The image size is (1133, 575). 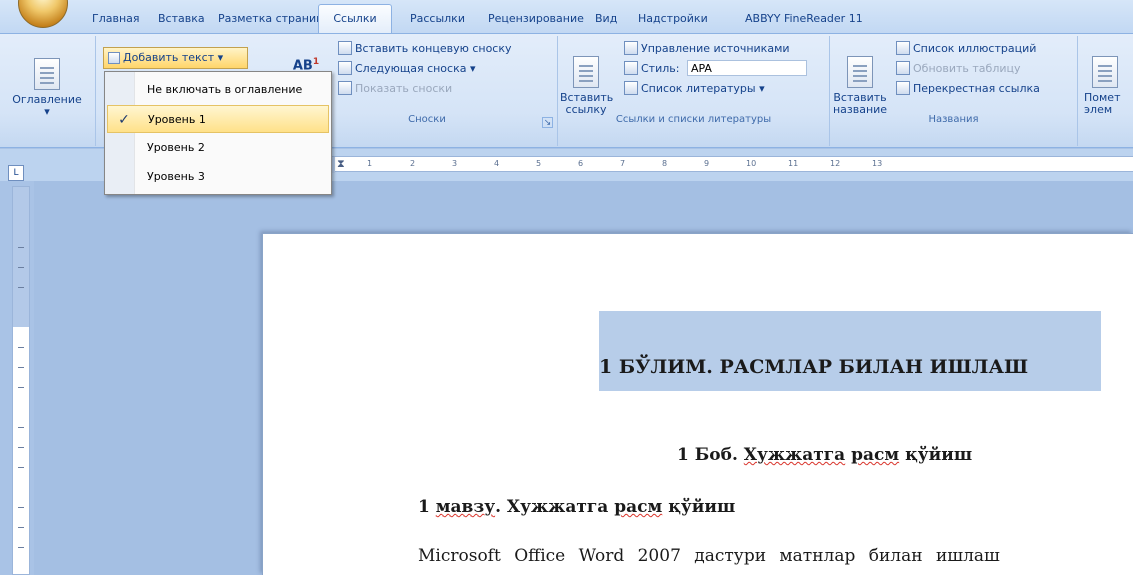 I want to click on heading-2-word: қўйиш, so click(x=939, y=455).